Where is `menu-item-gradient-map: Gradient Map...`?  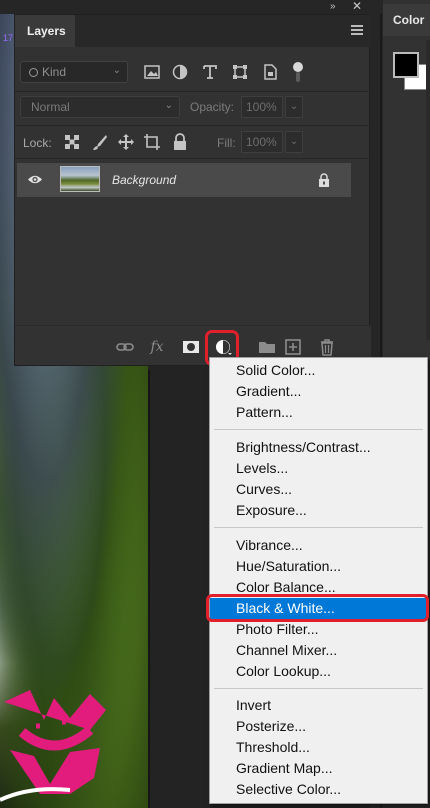 menu-item-gradient-map: Gradient Map... is located at coordinates (318, 768).